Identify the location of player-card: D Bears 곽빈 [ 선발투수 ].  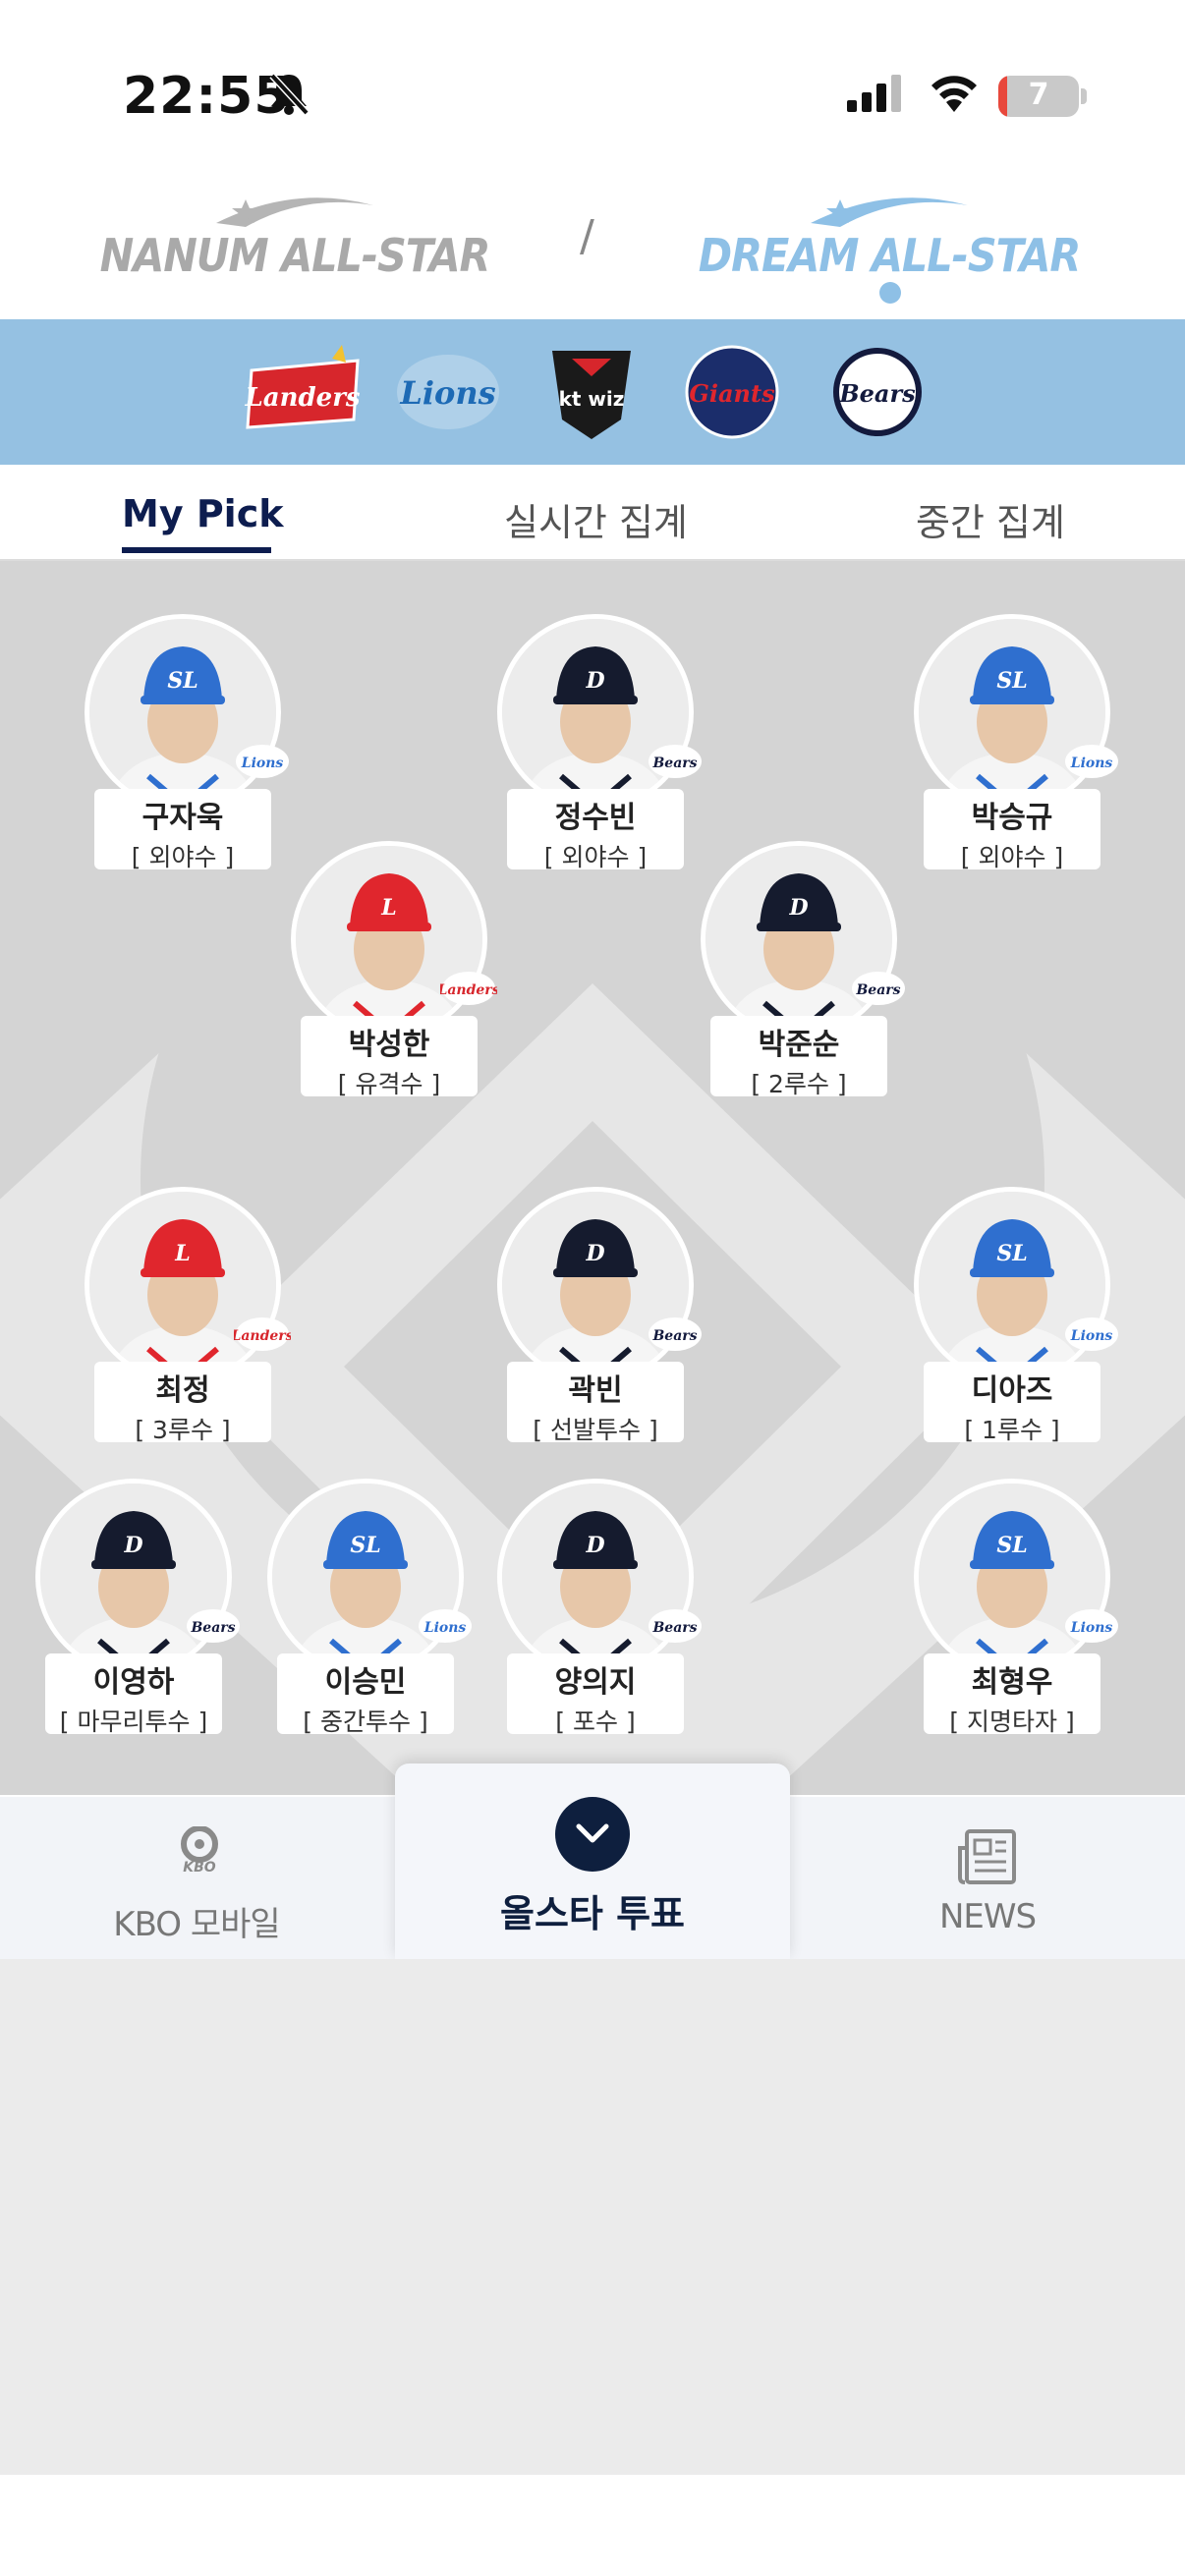
(600, 1315).